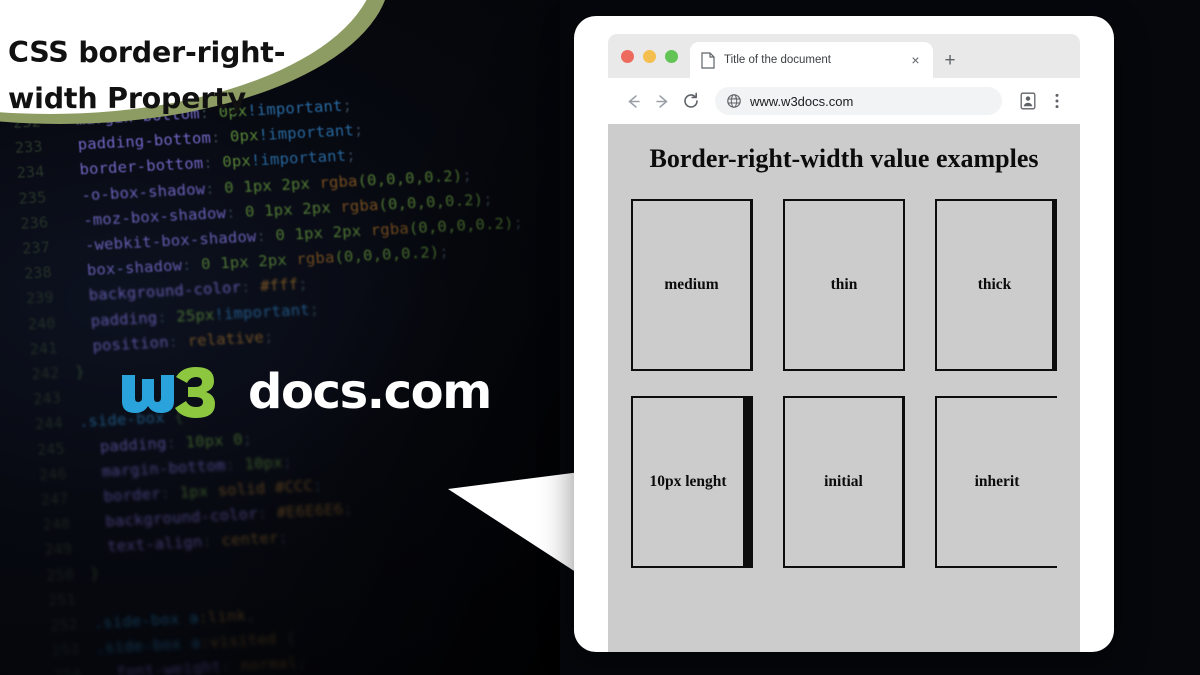 This screenshot has width=1200, height=675. What do you see at coordinates (844, 158) in the screenshot?
I see `page-heading: Border-right-width value examples` at bounding box center [844, 158].